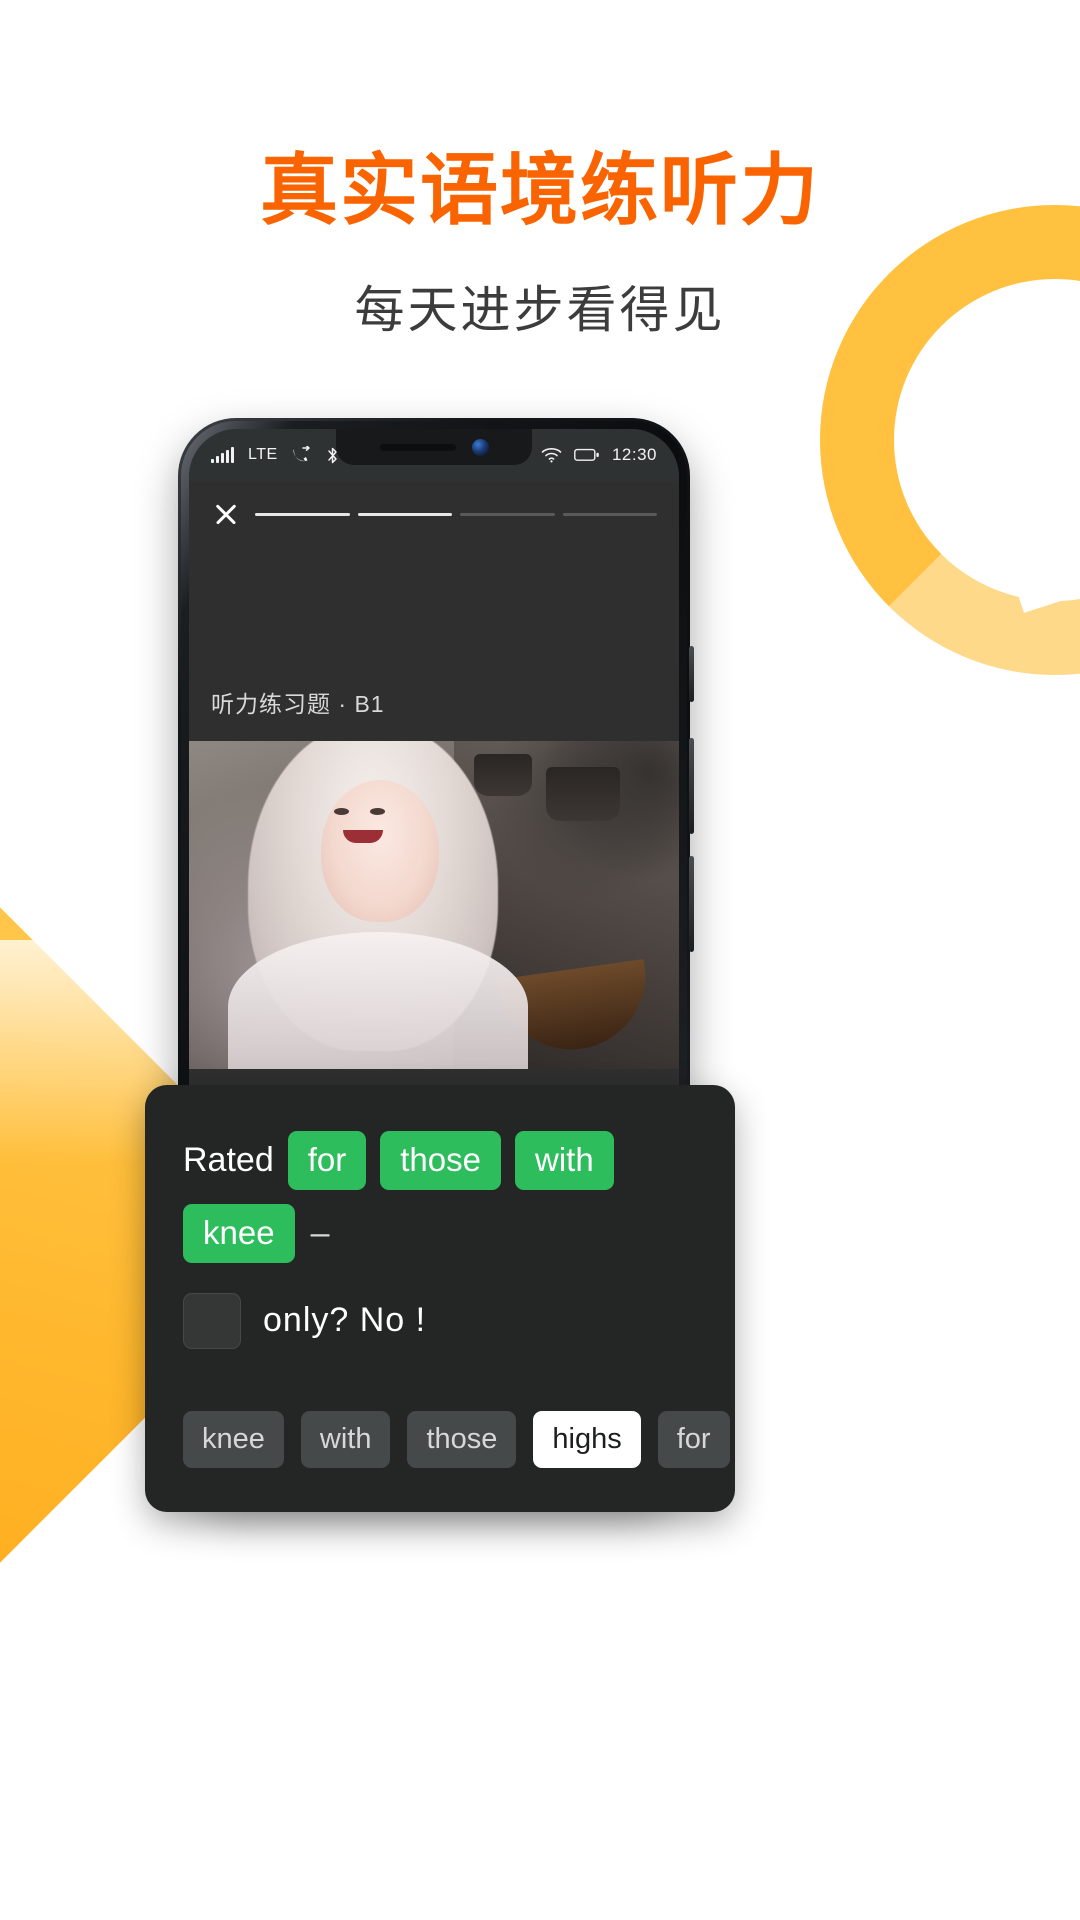  What do you see at coordinates (302, 455) in the screenshot?
I see `call-forward-icon` at bounding box center [302, 455].